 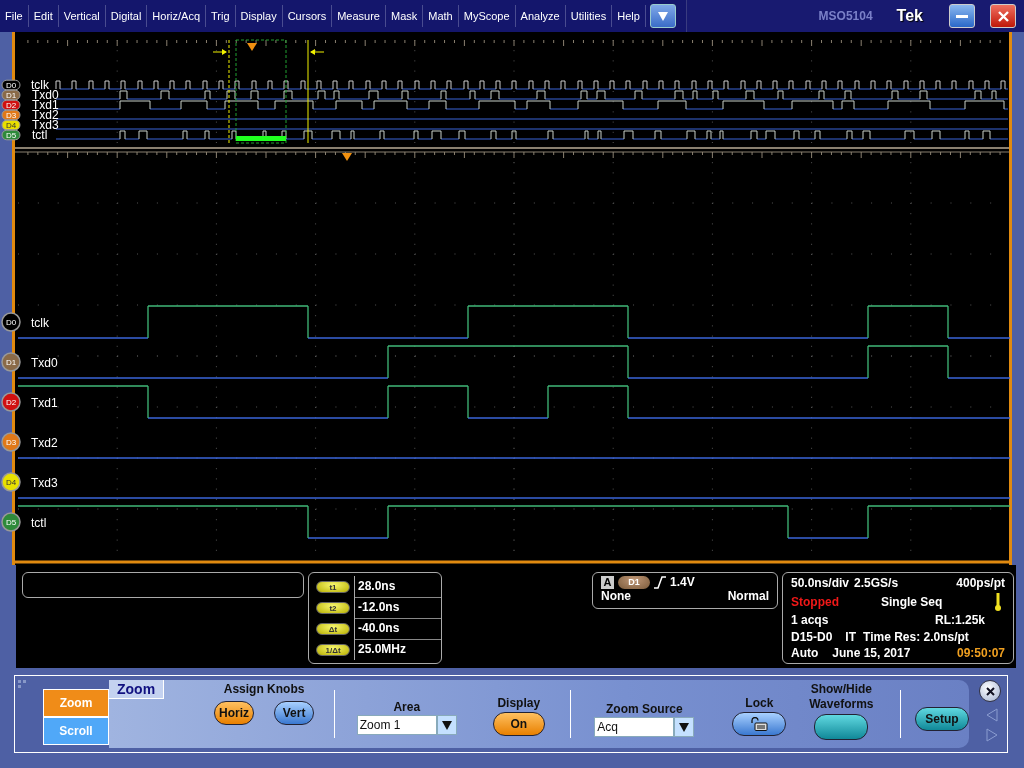 What do you see at coordinates (407, 707) in the screenshot?
I see `area-label: Area` at bounding box center [407, 707].